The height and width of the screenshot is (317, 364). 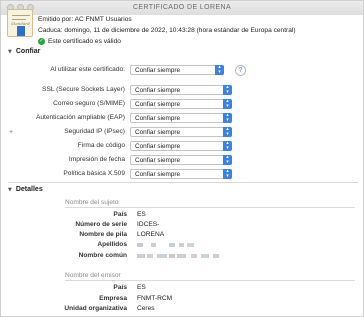 I want to click on title-bar: CERTIFICADO DE LORENA, so click(x=182, y=8).